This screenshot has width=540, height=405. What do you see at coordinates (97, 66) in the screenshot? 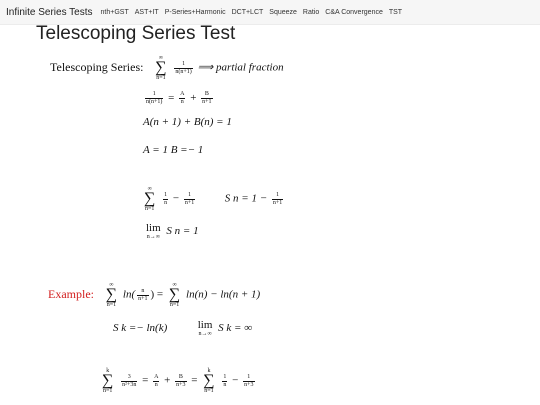
I see `telescoping-label: Telescoping Series:` at bounding box center [97, 66].